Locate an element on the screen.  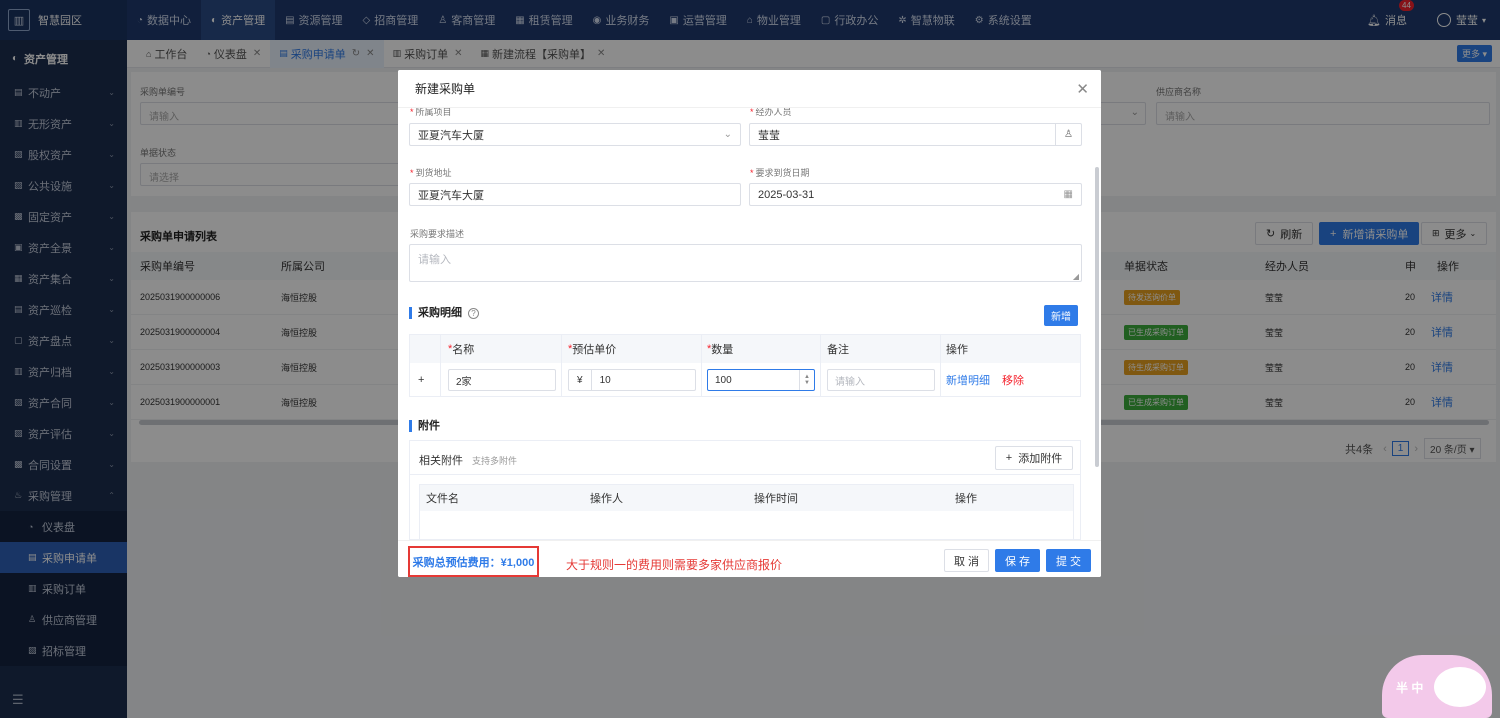
detail-row: + 2家 ¥10 100 ▲ ▼ 请输入 新增明细 移除 is located at coordinates (745, 380).